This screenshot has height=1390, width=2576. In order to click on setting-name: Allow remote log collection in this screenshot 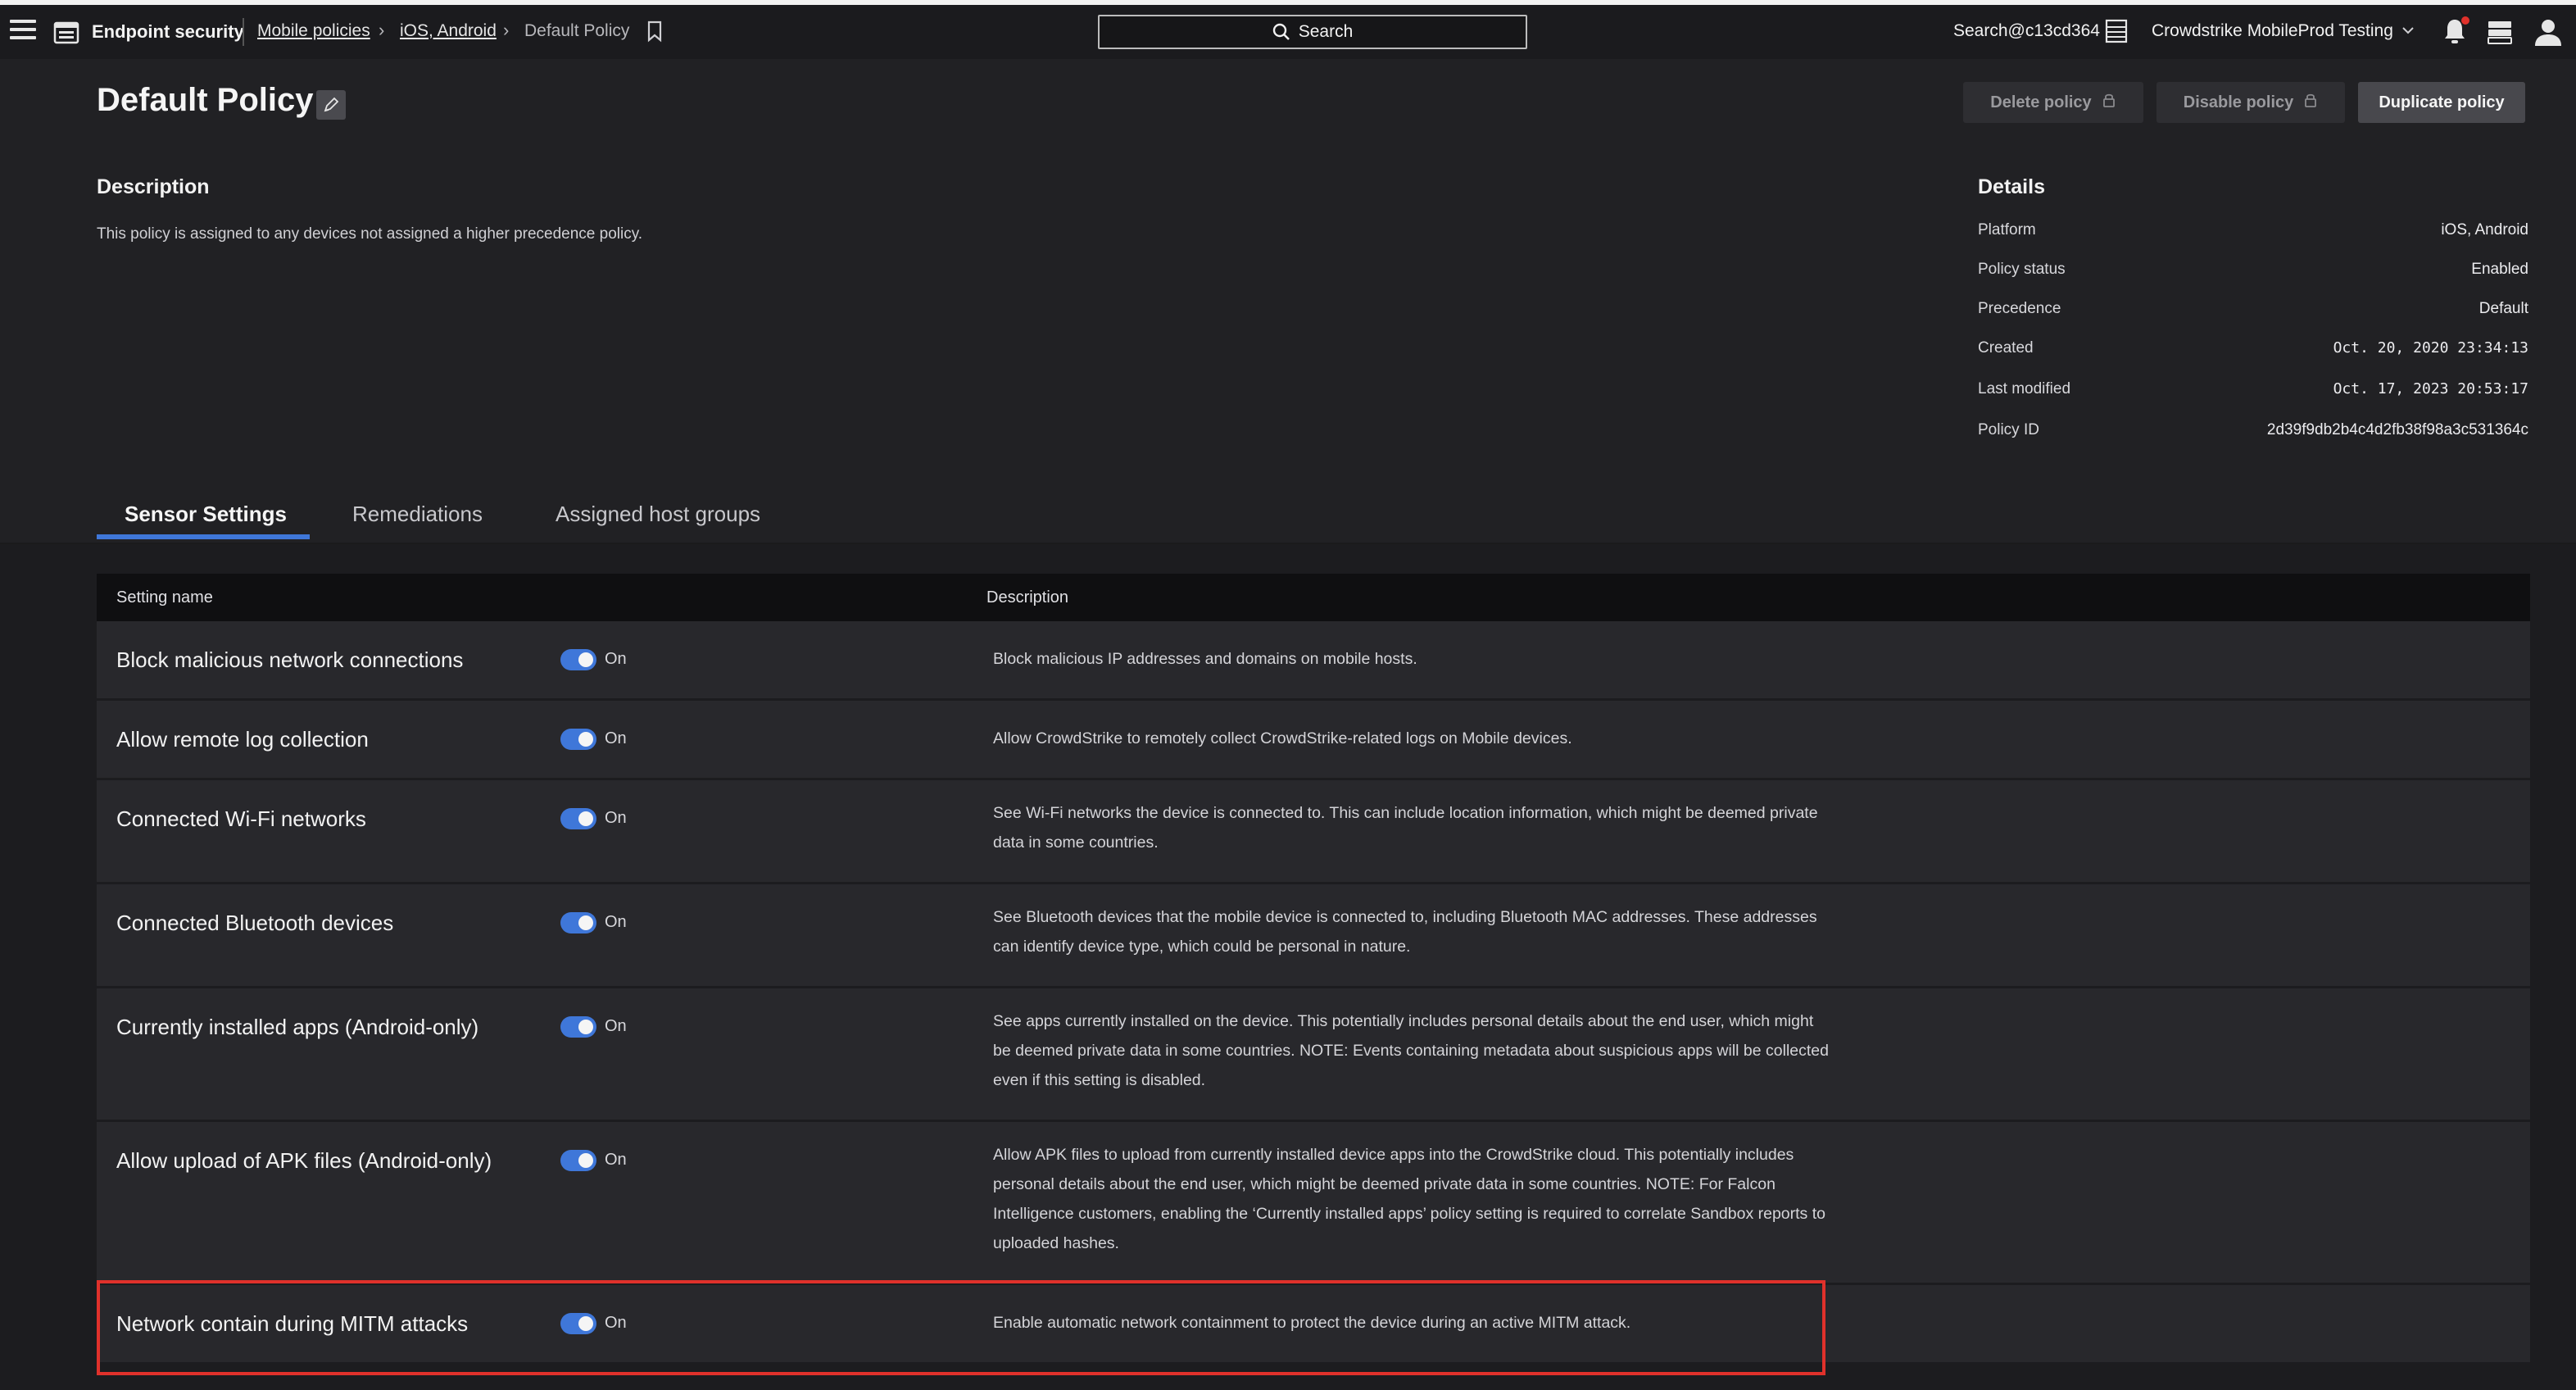, I will do `click(243, 739)`.